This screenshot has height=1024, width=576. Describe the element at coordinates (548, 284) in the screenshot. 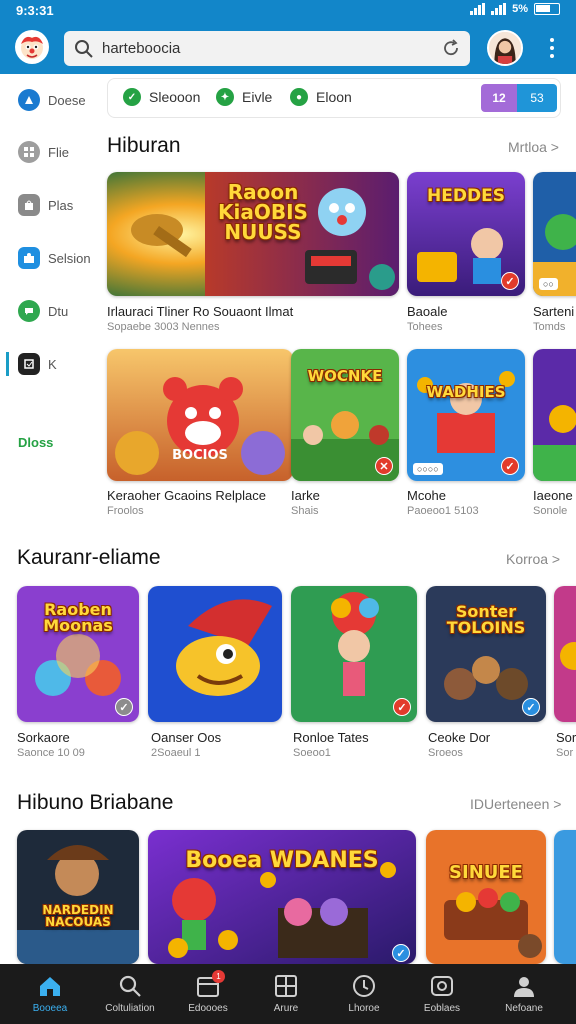

I see `card-tag: ○○` at that location.